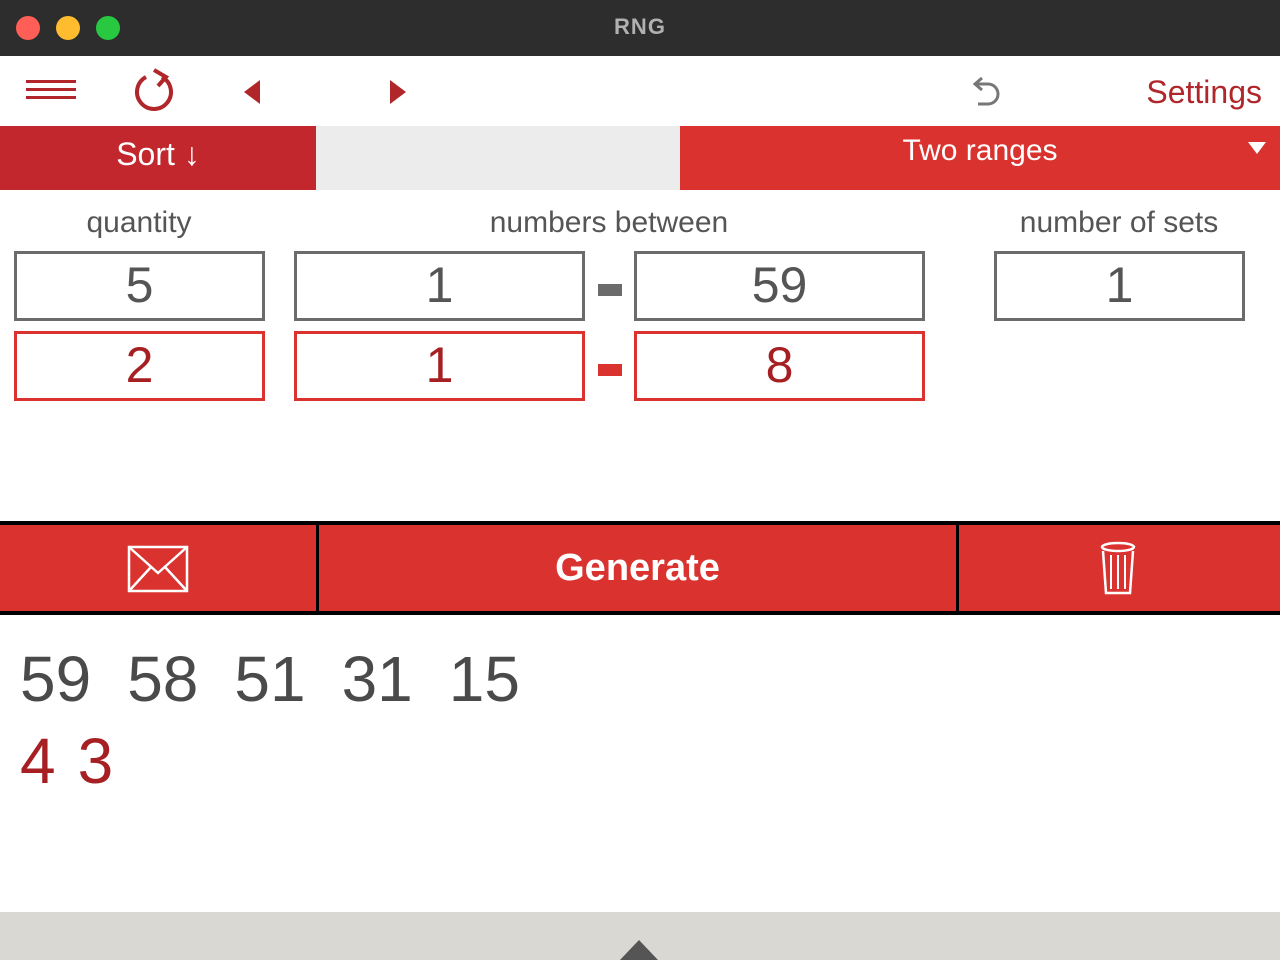 The width and height of the screenshot is (1280, 960). Describe the element at coordinates (779, 366) in the screenshot. I see `max-field-range2: 8` at that location.